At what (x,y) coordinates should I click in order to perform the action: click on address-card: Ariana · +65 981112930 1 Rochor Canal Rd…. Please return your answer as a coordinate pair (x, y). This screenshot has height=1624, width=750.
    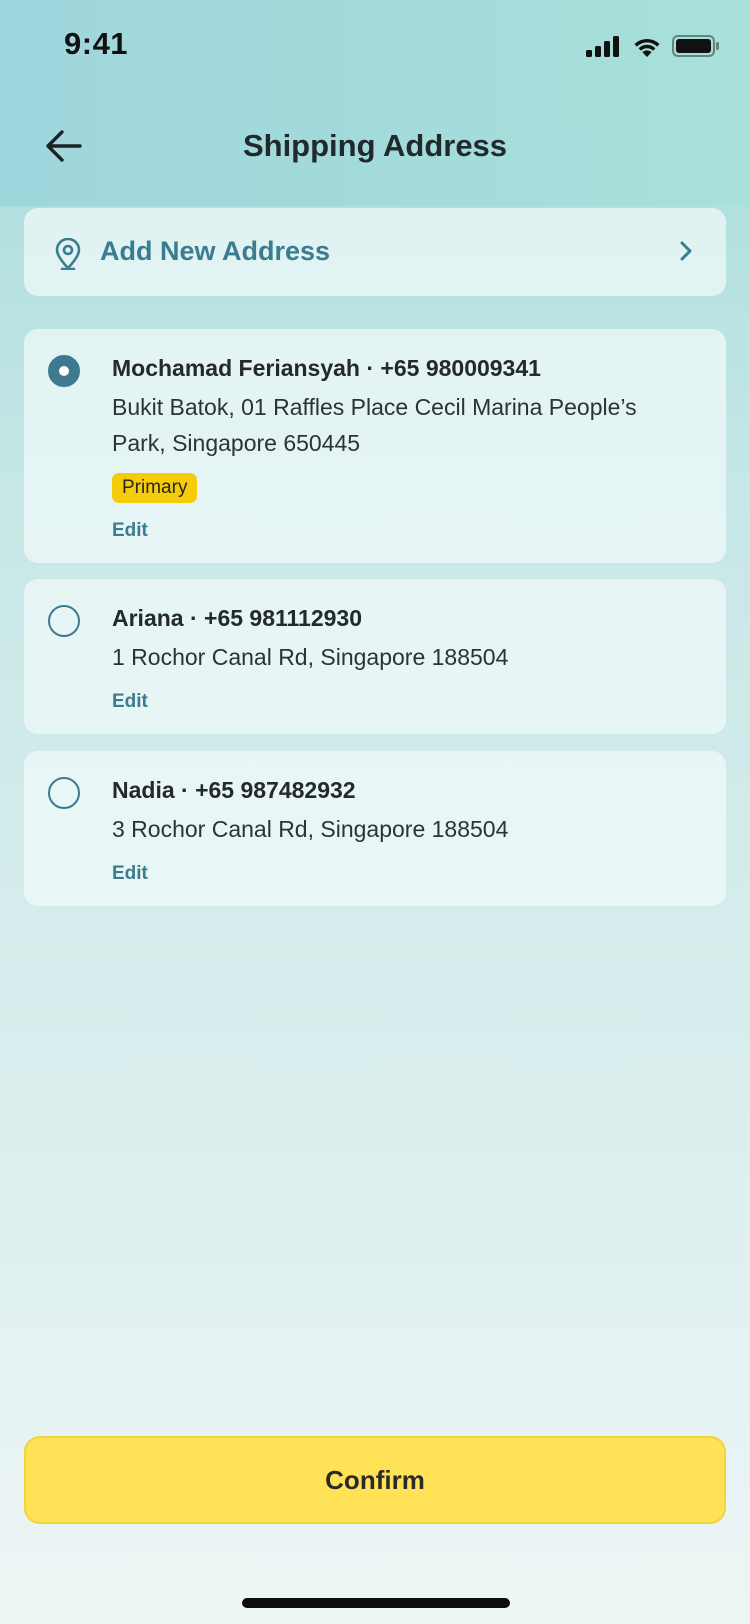
    Looking at the image, I should click on (375, 656).